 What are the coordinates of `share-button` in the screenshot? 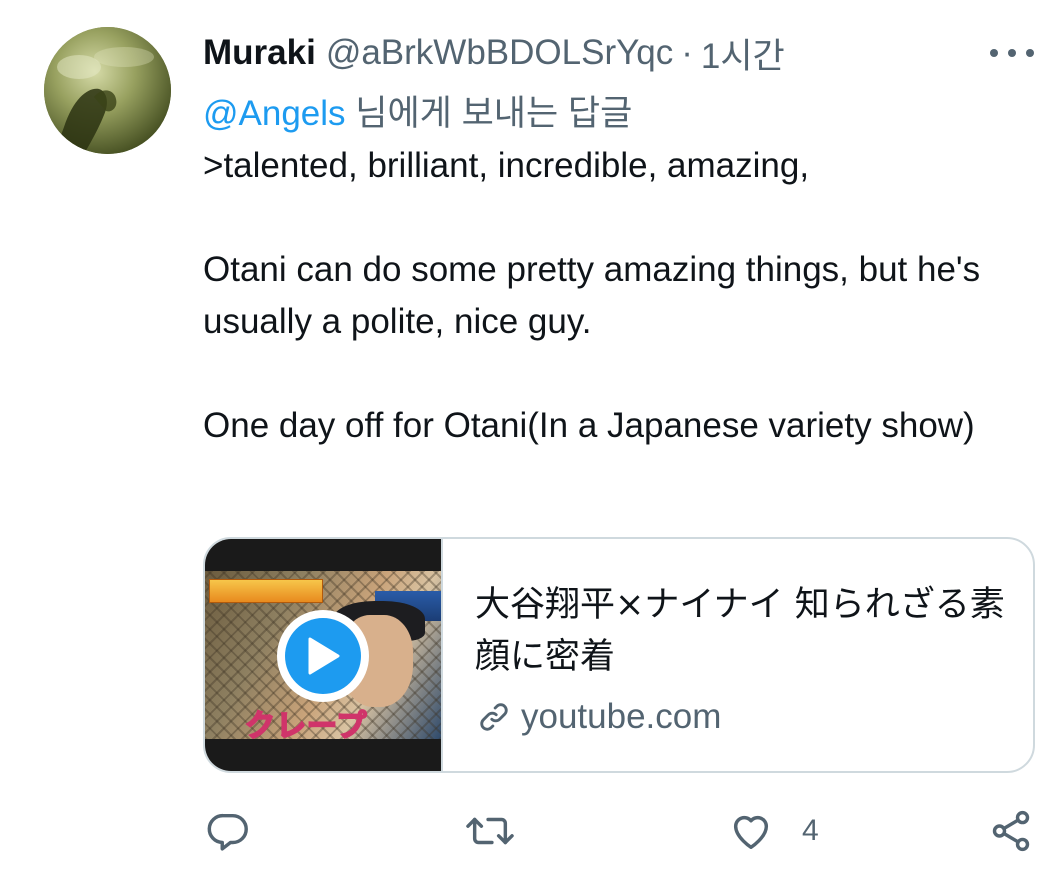 It's located at (1011, 831).